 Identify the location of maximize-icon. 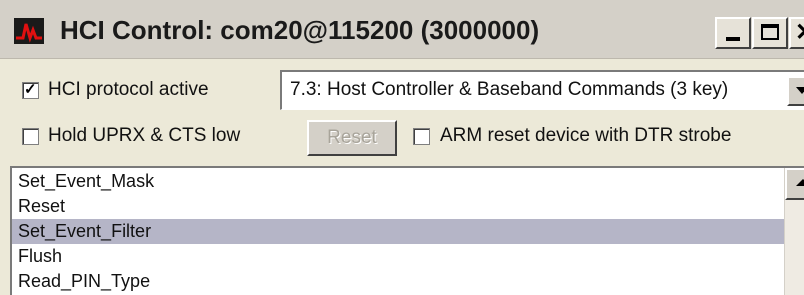
(770, 32).